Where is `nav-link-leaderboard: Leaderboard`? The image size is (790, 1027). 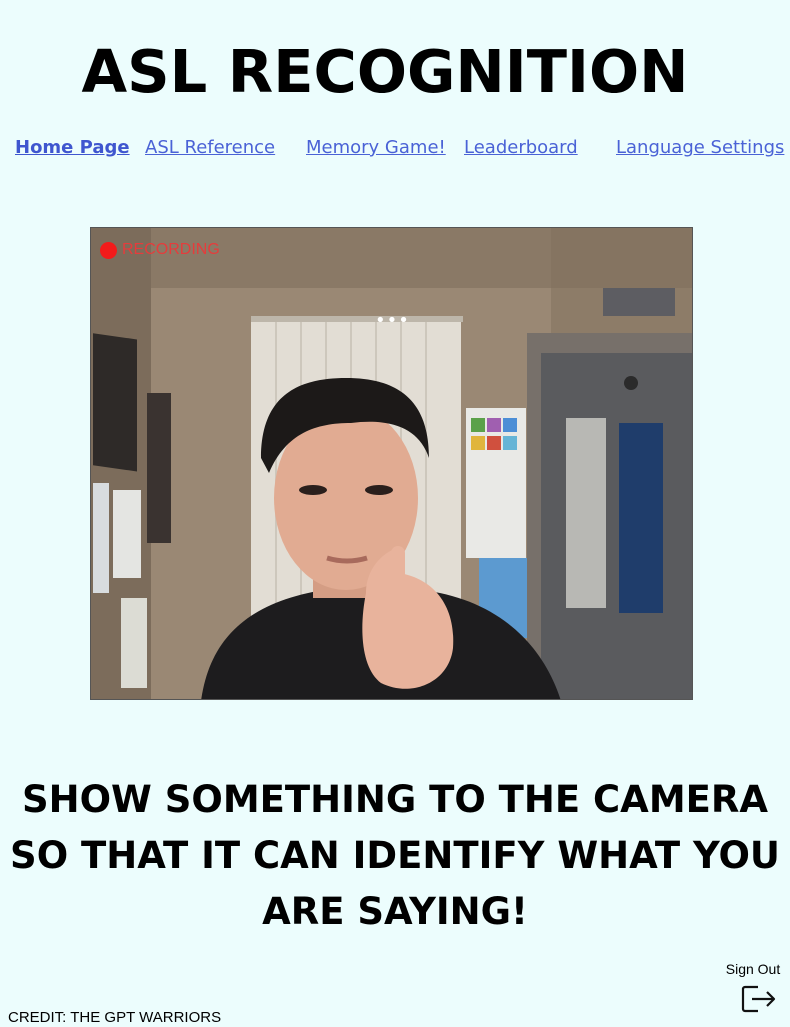 nav-link-leaderboard: Leaderboard is located at coordinates (521, 148).